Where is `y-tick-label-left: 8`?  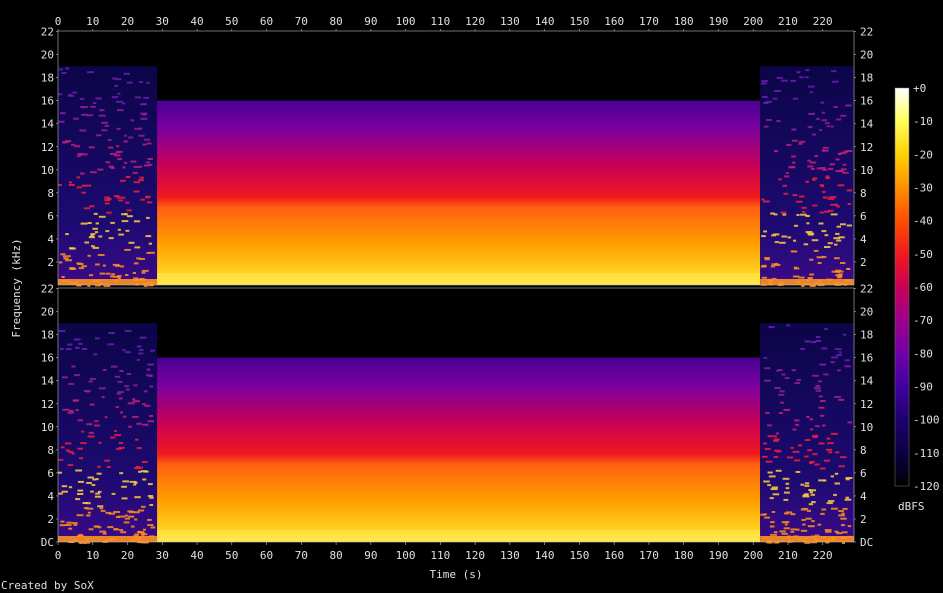
y-tick-label-left: 8 is located at coordinates (50, 450).